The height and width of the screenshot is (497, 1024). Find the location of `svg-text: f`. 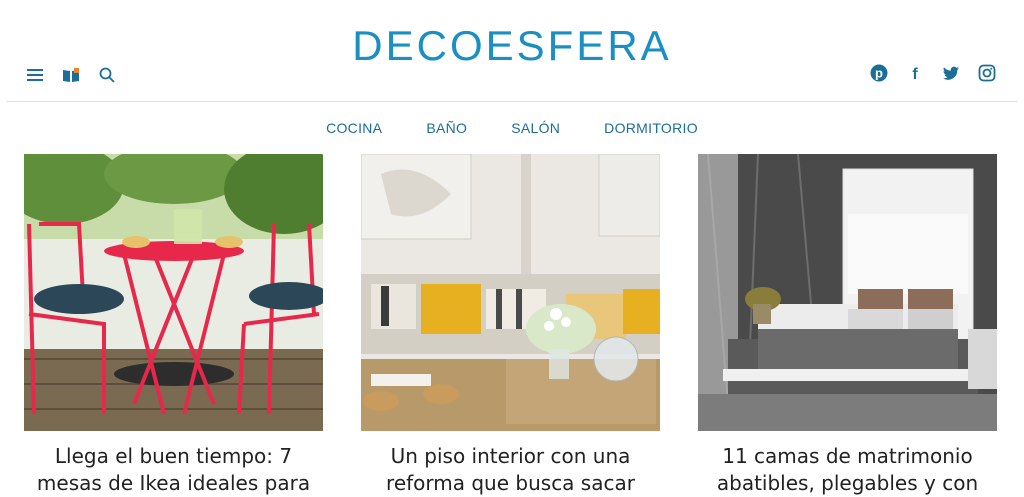

svg-text: f is located at coordinates (915, 74).